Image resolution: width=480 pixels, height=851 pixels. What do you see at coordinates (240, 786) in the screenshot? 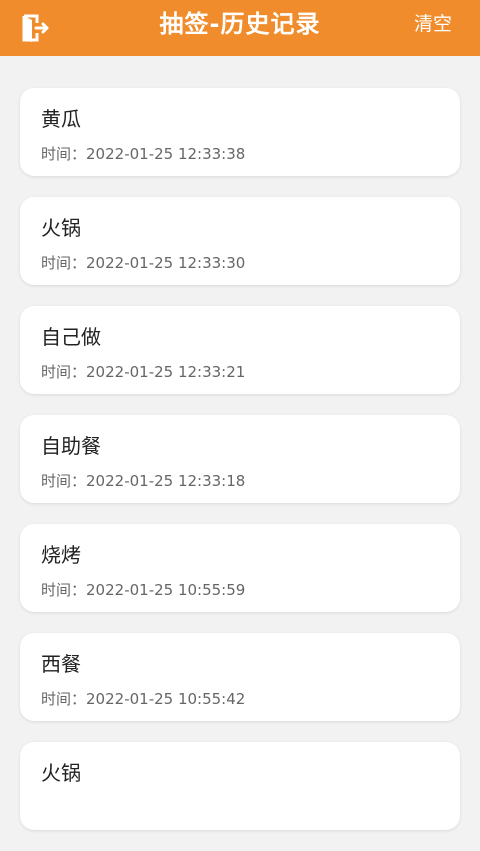
I see `history-record-card: 火锅` at bounding box center [240, 786].